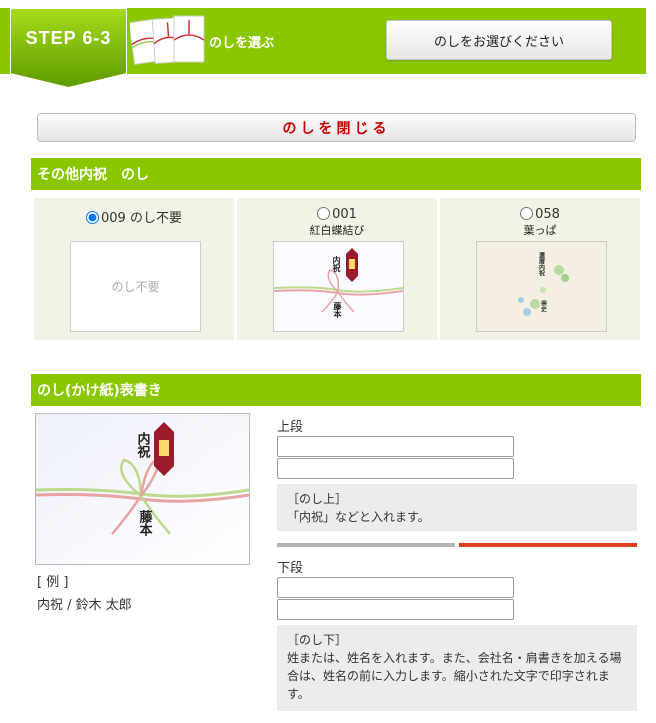  What do you see at coordinates (499, 40) in the screenshot?
I see `choose-noshi-button: のしをお選びください` at bounding box center [499, 40].